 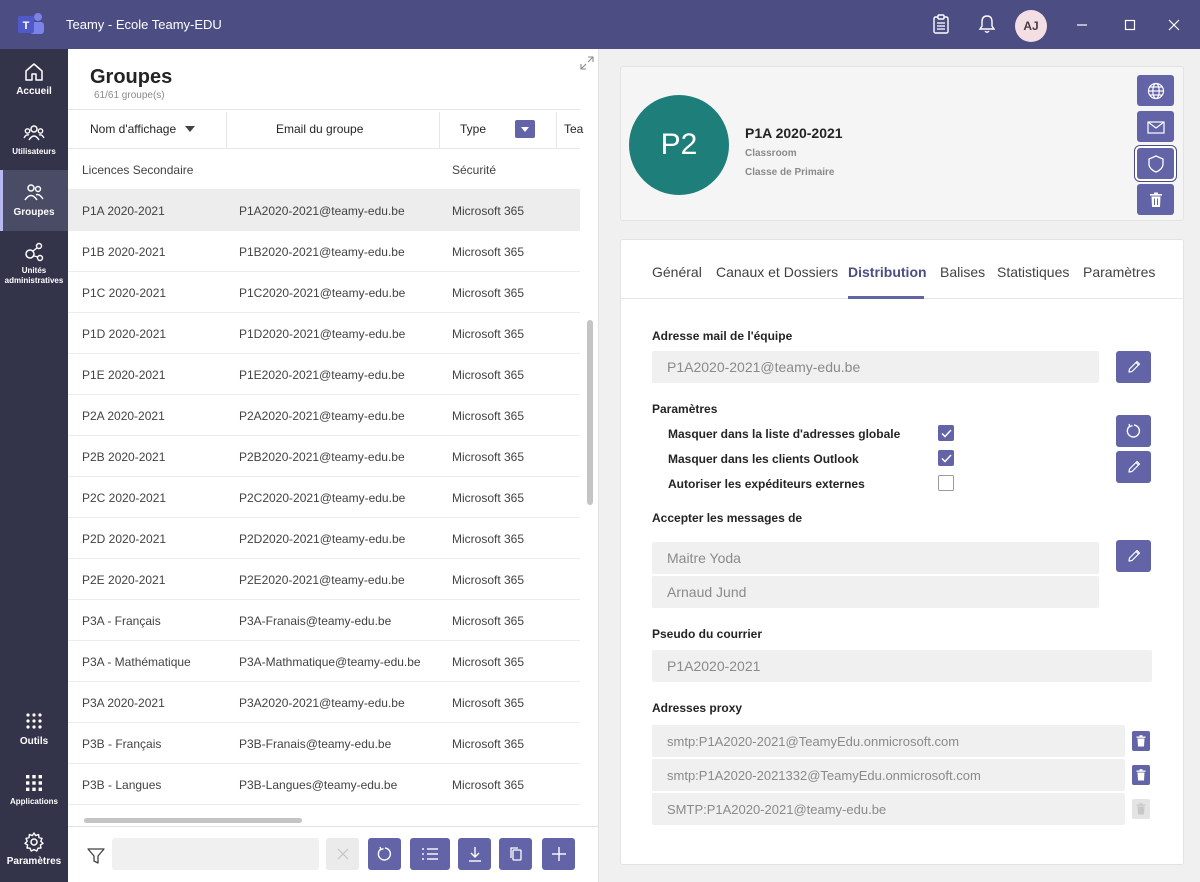 What do you see at coordinates (96, 856) in the screenshot?
I see `filter-icon` at bounding box center [96, 856].